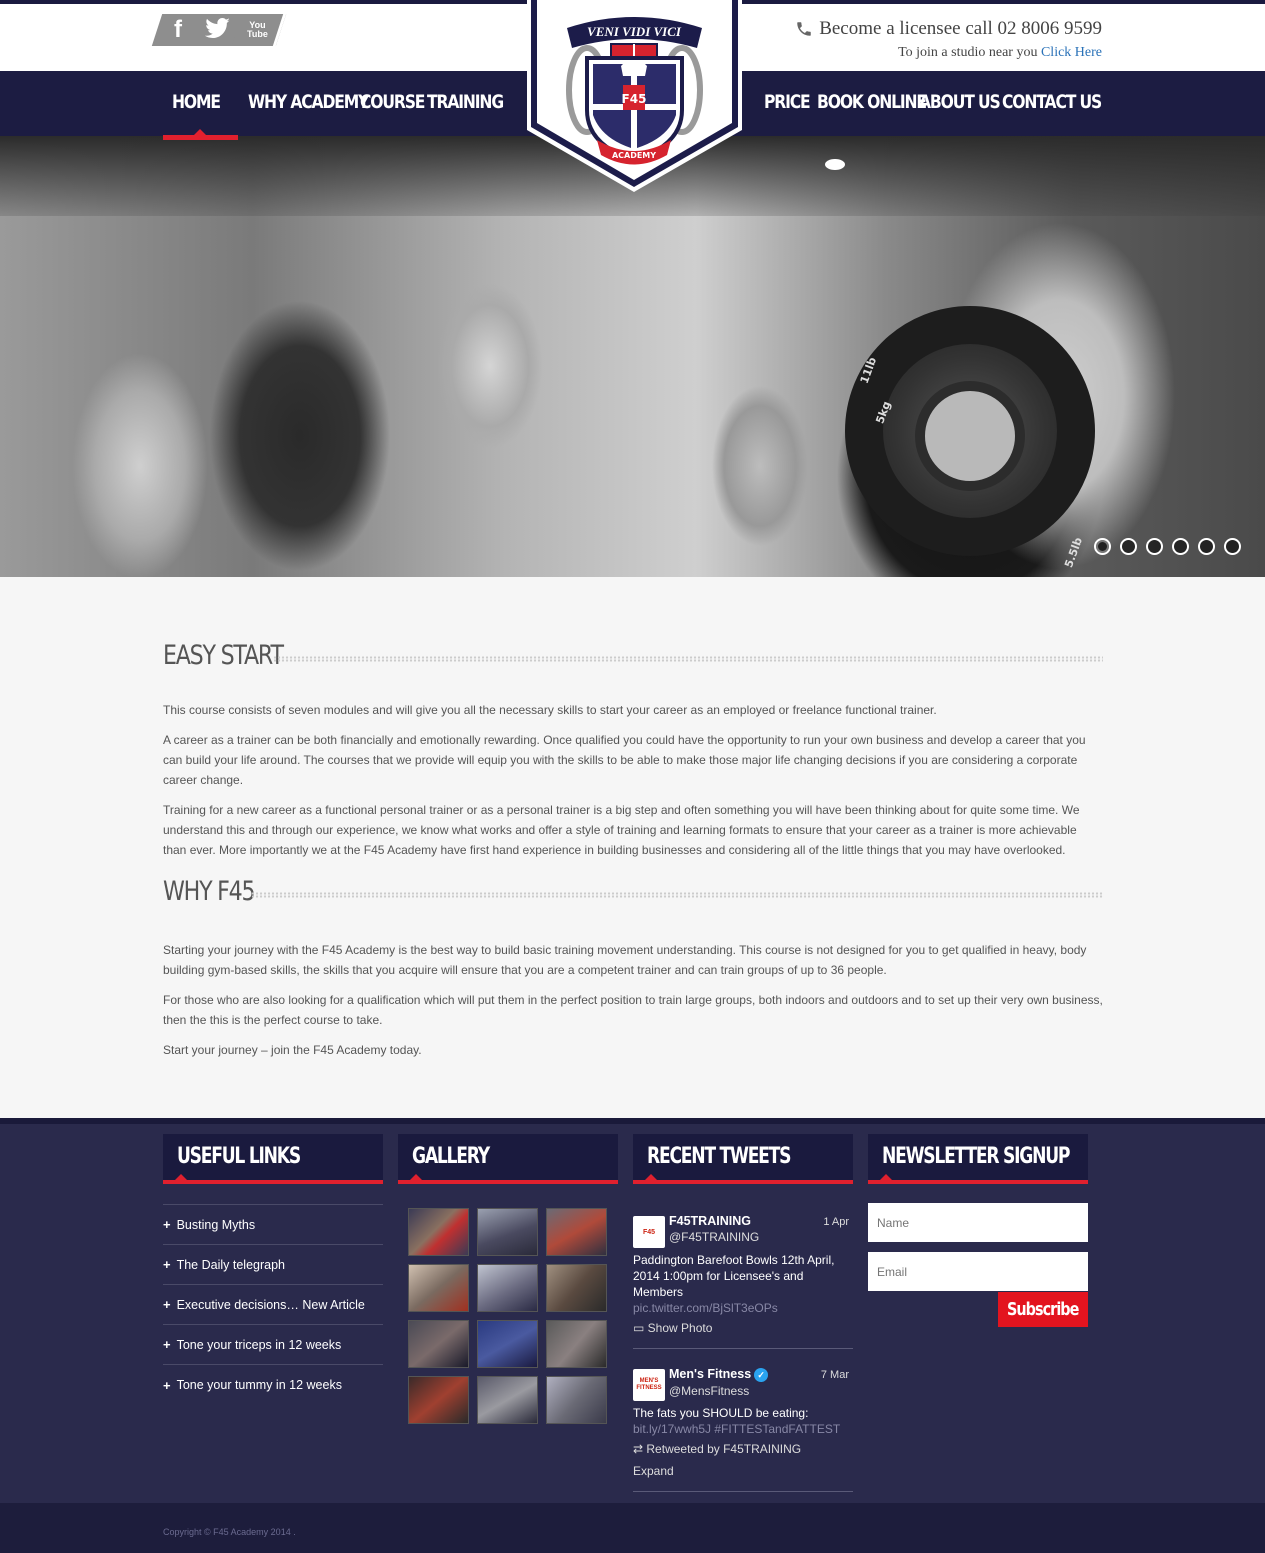 The image size is (1265, 1553). Describe the element at coordinates (960, 28) in the screenshot. I see `licensee-phone-text: Become a licensee call 02 8006 9599` at that location.